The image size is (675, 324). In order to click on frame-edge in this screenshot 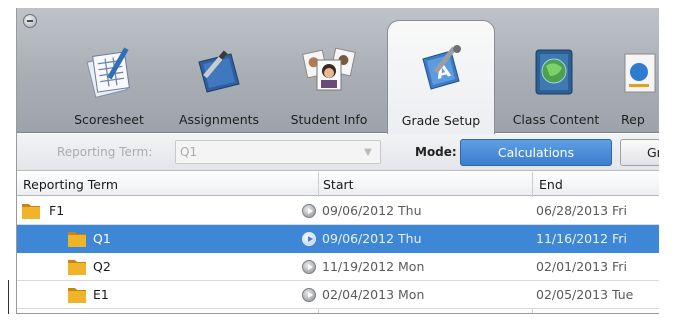, I will do `click(8, 297)`.